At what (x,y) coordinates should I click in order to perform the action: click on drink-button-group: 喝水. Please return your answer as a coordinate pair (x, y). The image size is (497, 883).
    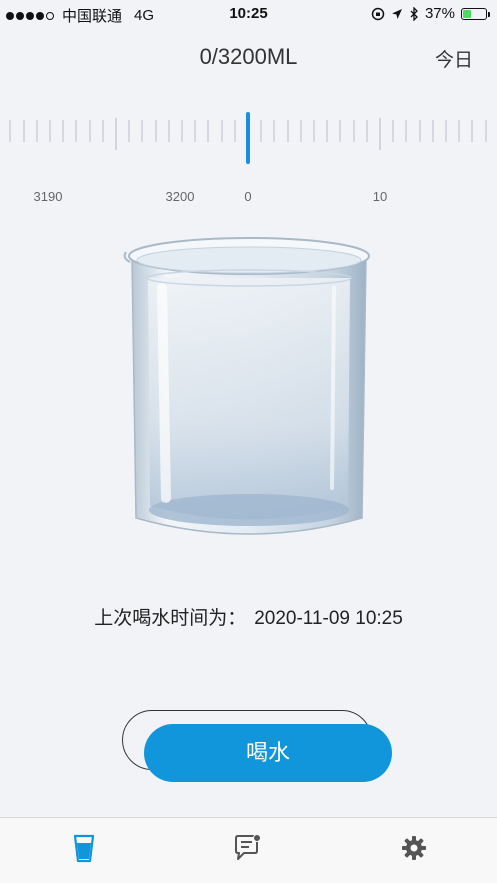
    Looking at the image, I should click on (258, 748).